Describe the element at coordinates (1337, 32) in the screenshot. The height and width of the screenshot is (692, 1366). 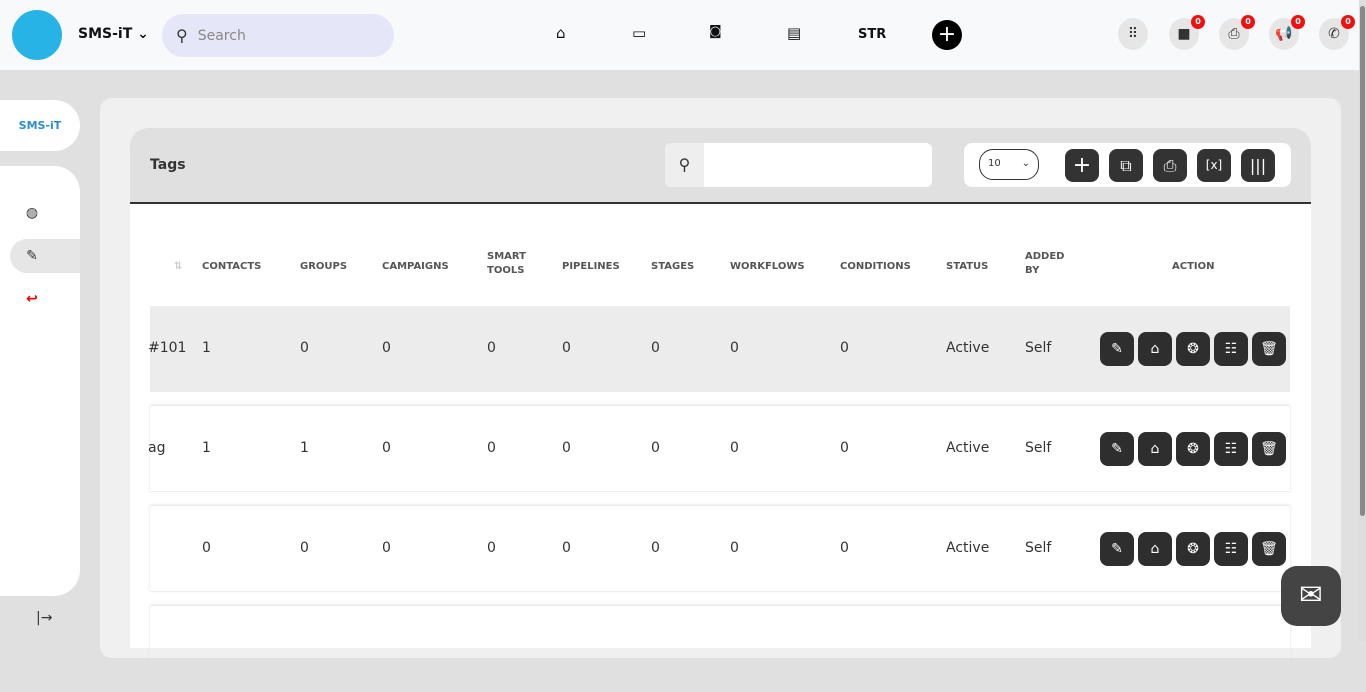
I see `calls-button: ✆ 0` at that location.